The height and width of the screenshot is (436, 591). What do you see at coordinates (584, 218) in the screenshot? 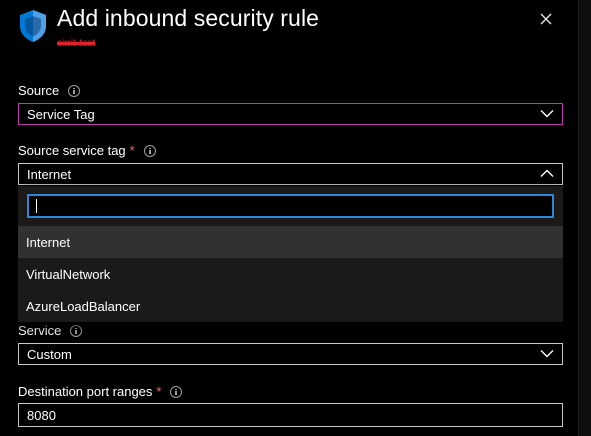
I see `scrollbar` at bounding box center [584, 218].